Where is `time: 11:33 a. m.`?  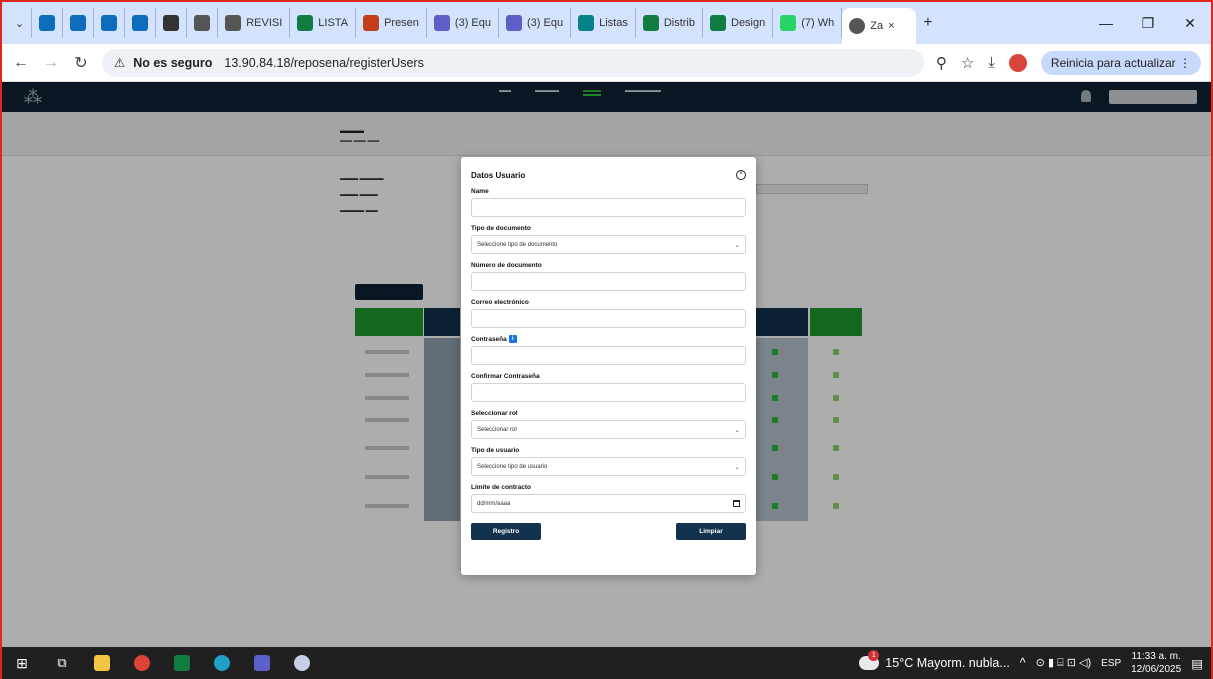 time: 11:33 a. m. is located at coordinates (1156, 656).